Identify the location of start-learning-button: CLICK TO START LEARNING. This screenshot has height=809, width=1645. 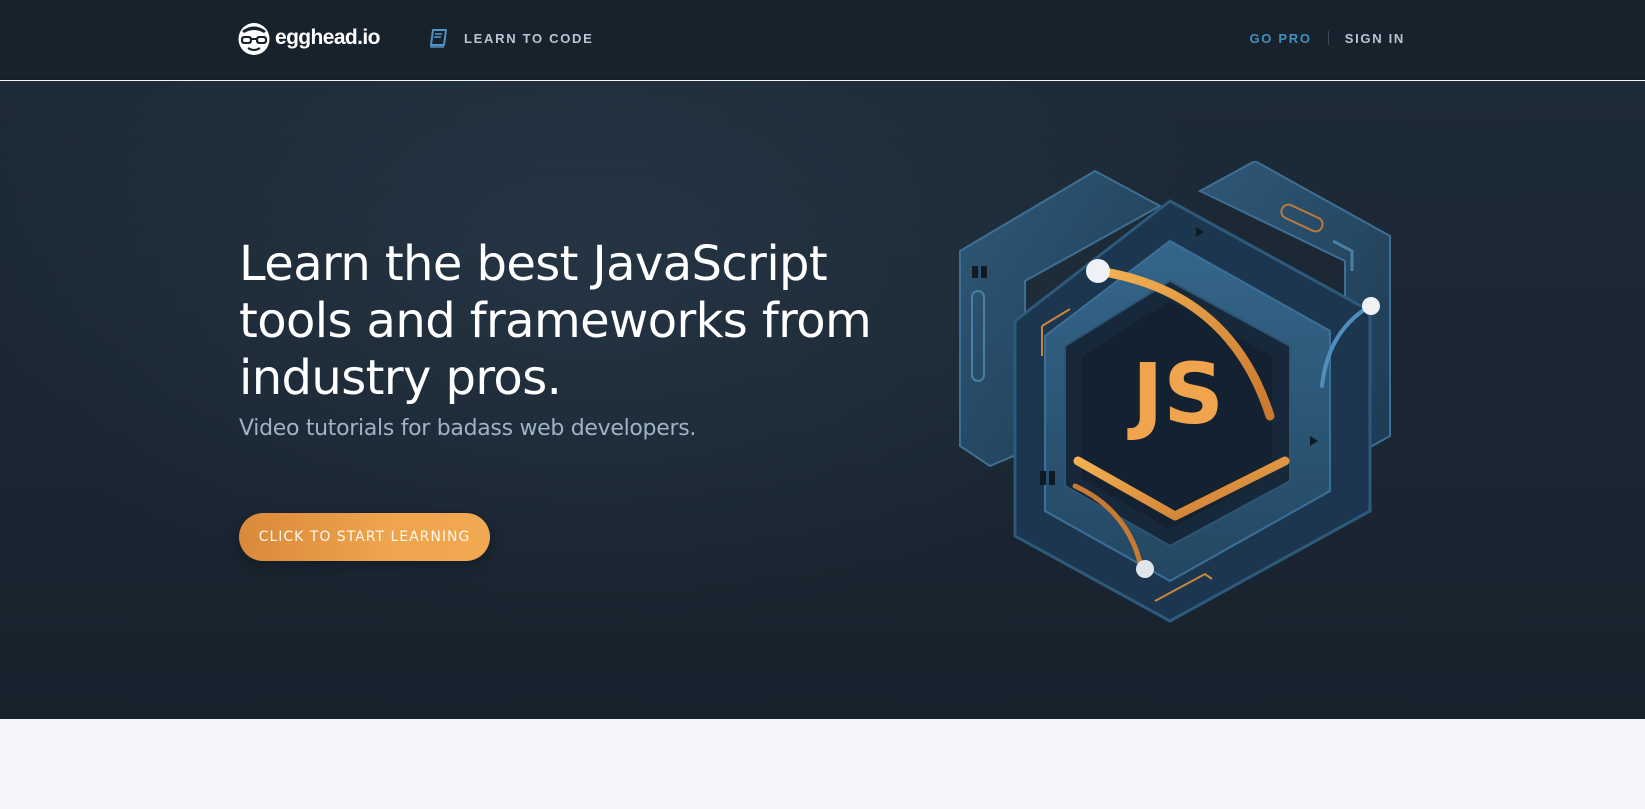
(364, 537).